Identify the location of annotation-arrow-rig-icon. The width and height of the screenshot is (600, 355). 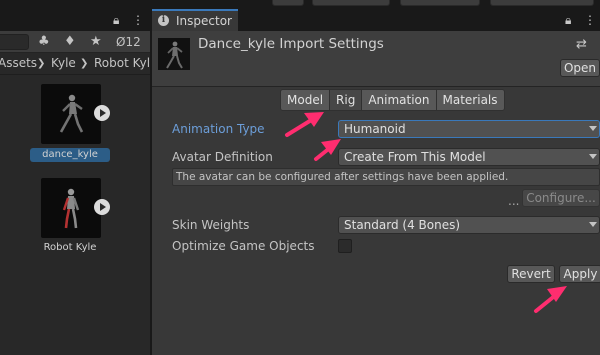
(304, 124).